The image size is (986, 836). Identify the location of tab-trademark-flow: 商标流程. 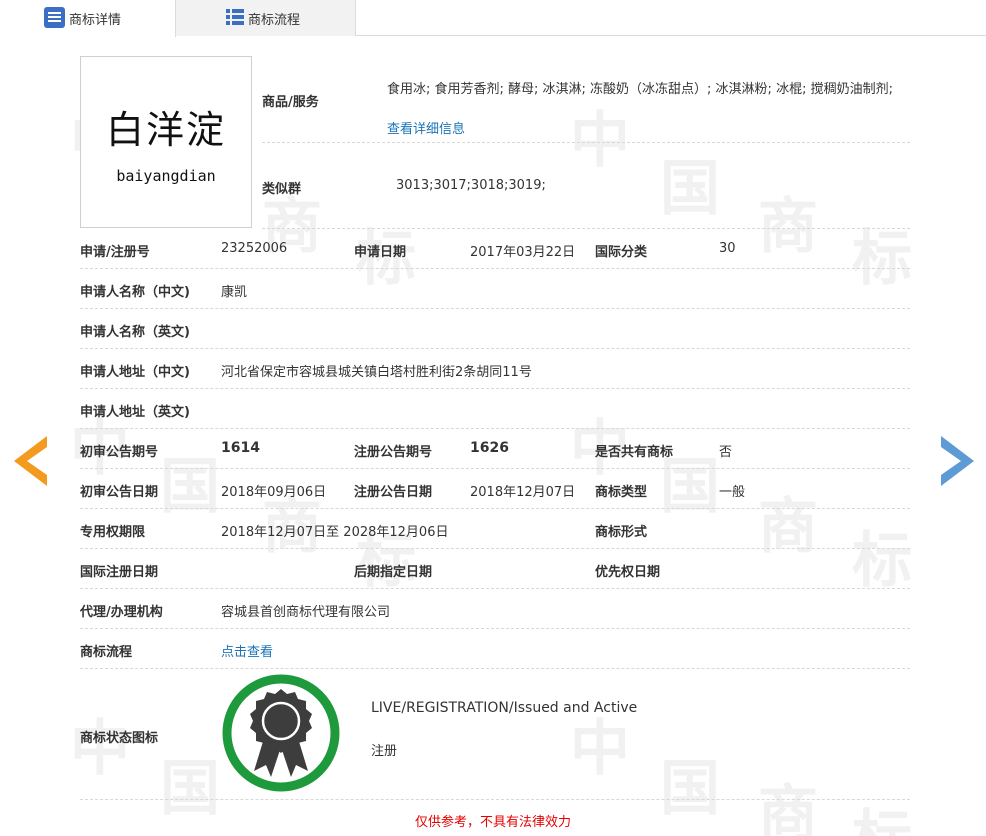
(266, 18).